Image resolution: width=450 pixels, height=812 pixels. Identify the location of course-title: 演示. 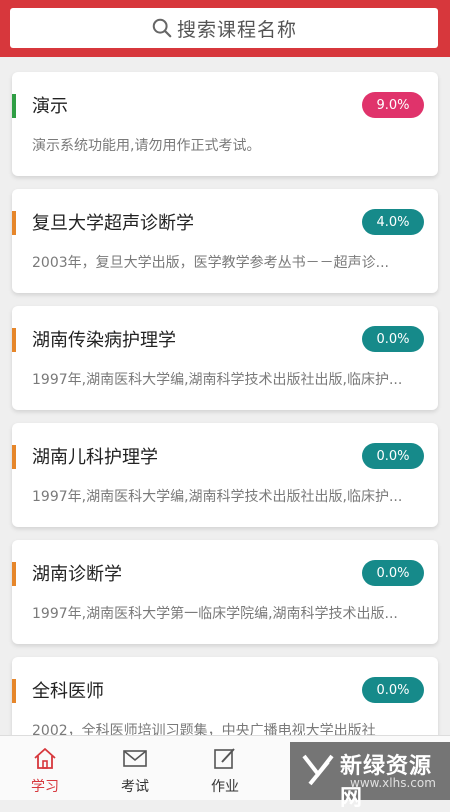
(50, 106).